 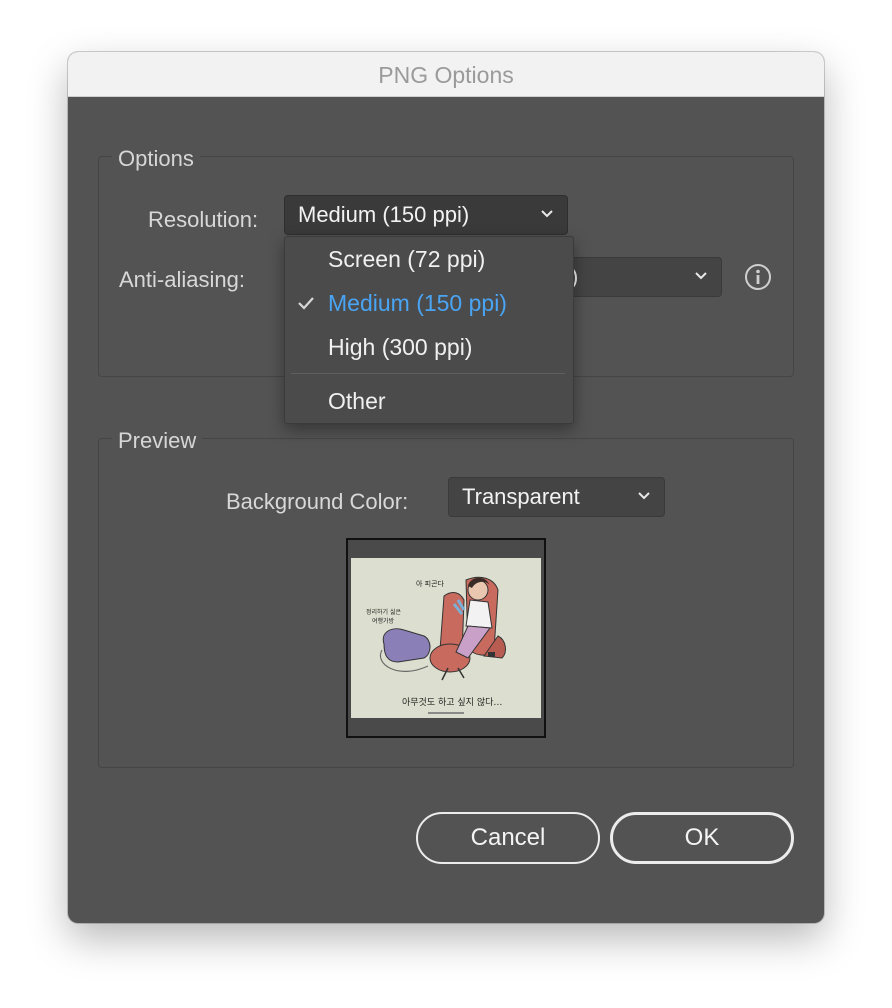 I want to click on antialiasing-label: Anti-aliasing:, so click(x=182, y=279).